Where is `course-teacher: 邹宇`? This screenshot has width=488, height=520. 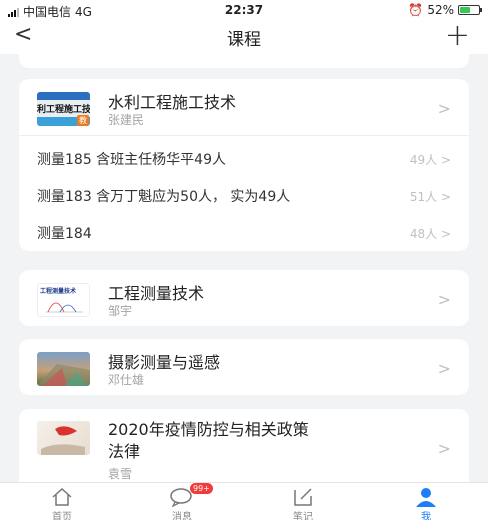
course-teacher: 邹宇 is located at coordinates (120, 311).